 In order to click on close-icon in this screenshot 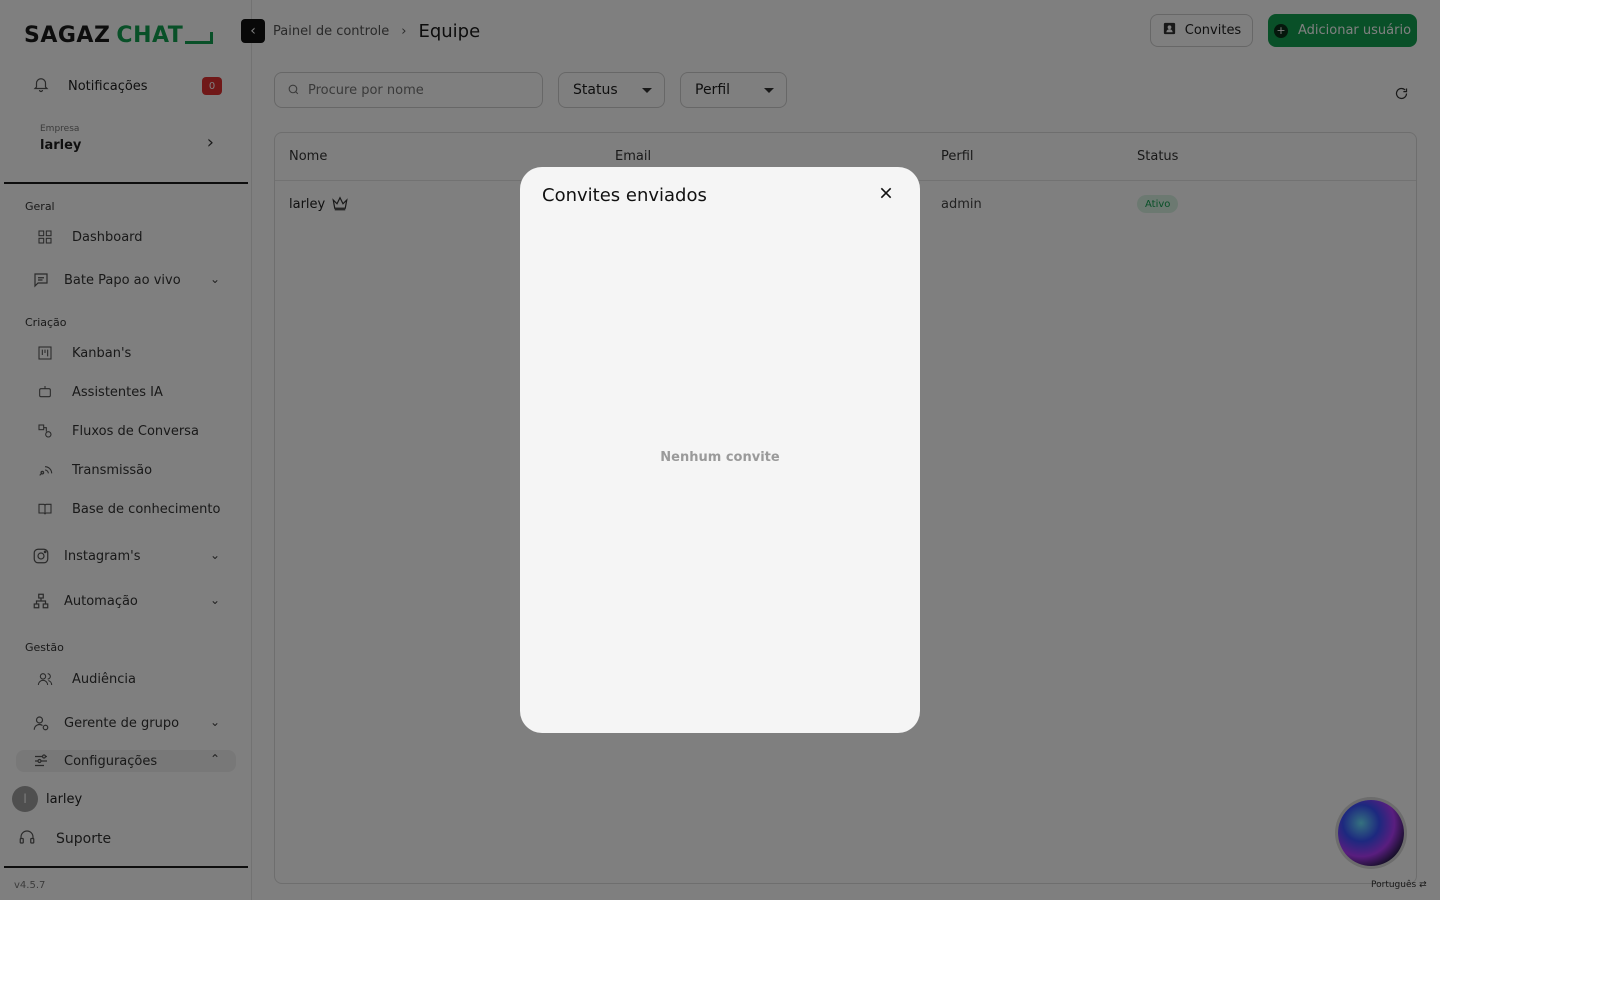, I will do `click(886, 195)`.